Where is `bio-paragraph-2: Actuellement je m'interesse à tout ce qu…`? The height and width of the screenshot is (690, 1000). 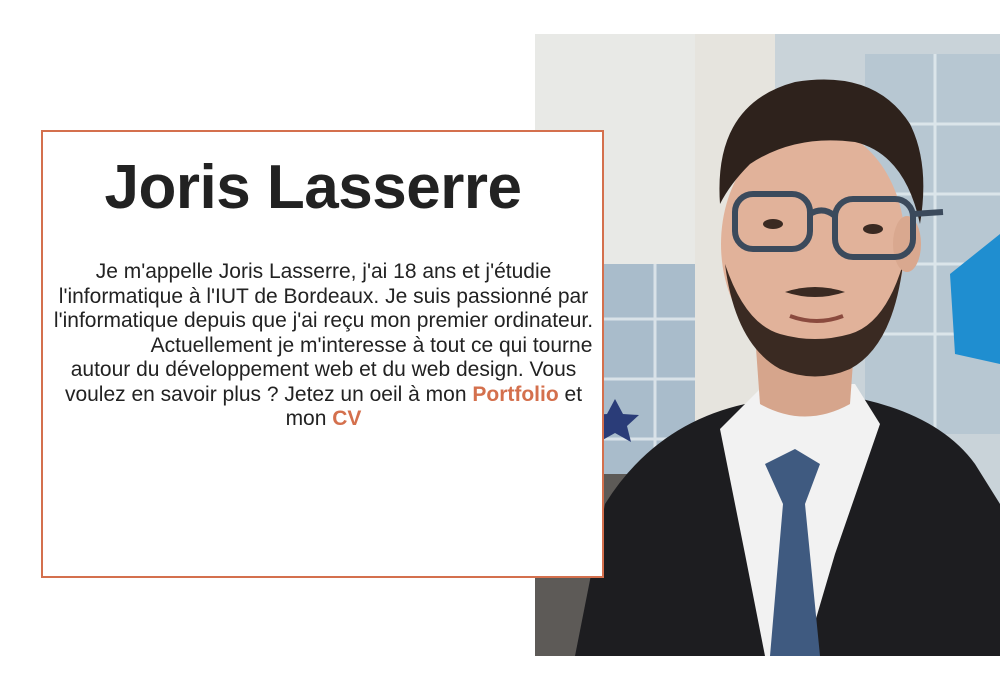
bio-paragraph-2: Actuellement je m'interesse à tout ce qu… is located at coordinates (323, 383).